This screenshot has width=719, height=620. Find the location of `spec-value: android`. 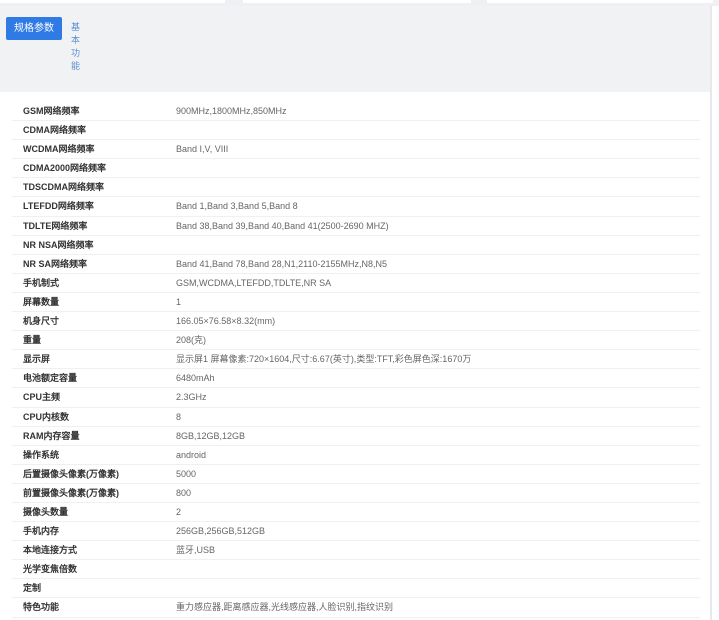

spec-value: android is located at coordinates (191, 454).